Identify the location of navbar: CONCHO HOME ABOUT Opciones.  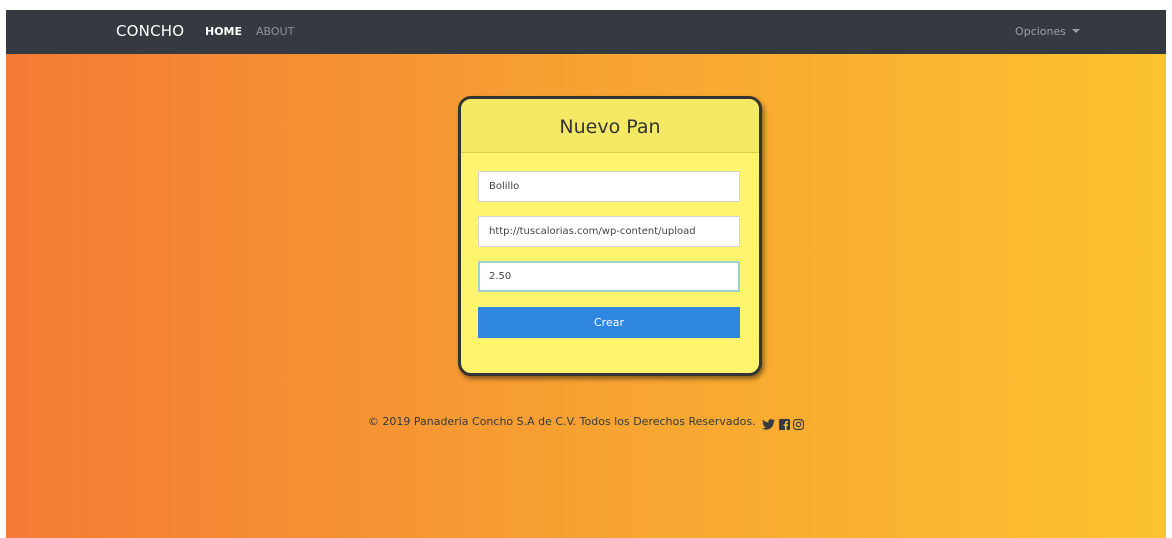
(586, 32).